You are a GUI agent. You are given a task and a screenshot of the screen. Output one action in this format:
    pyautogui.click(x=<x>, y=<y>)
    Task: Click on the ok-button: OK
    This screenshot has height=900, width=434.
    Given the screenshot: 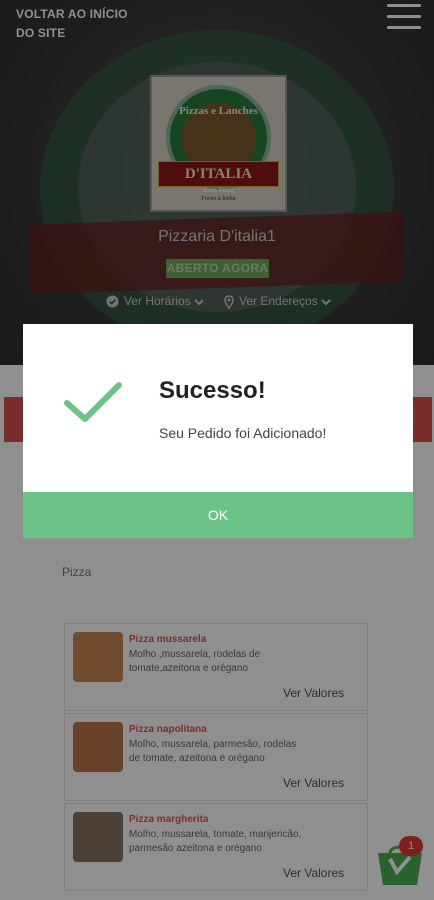 What is the action you would take?
    pyautogui.click(x=218, y=515)
    